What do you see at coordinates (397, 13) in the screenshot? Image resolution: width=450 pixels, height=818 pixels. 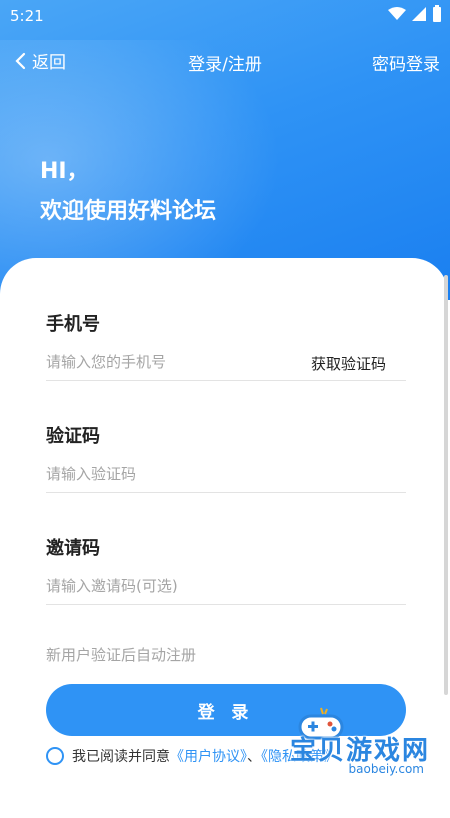 I see `wifi-icon` at bounding box center [397, 13].